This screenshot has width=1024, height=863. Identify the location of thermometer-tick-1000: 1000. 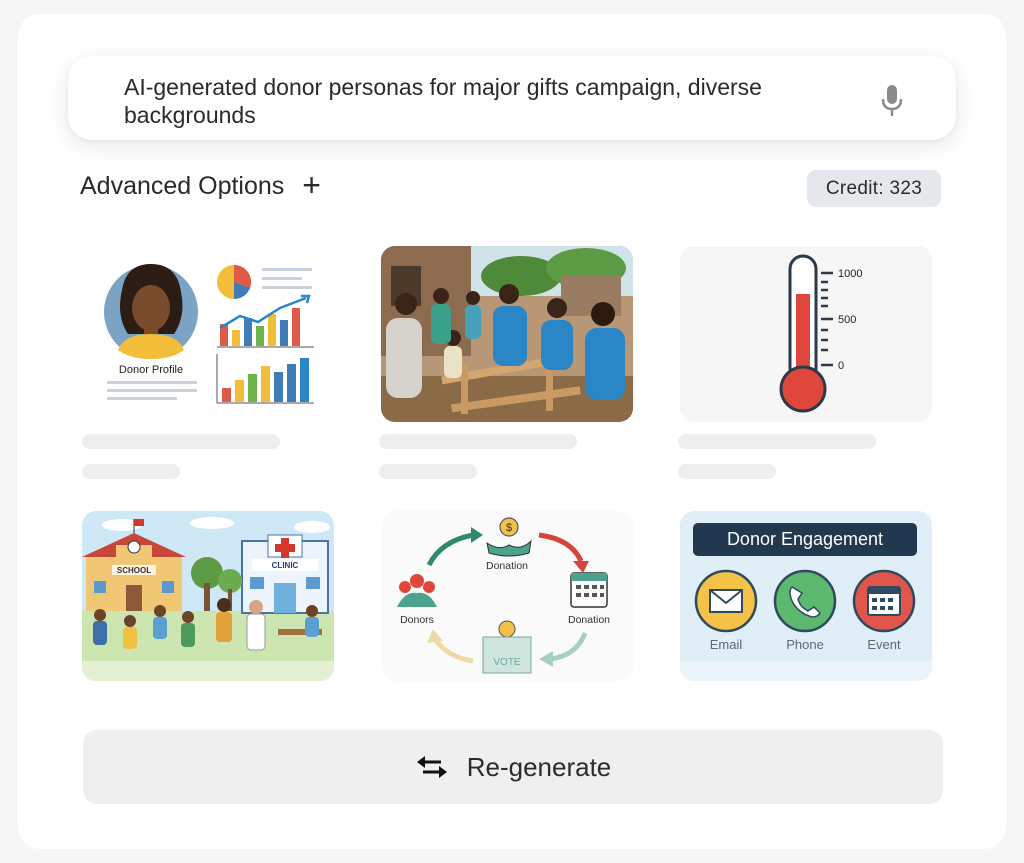
(850, 274).